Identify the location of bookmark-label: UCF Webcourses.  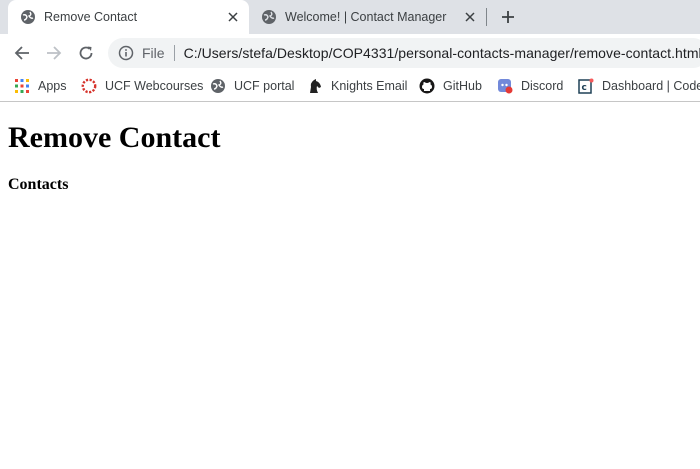
(154, 86).